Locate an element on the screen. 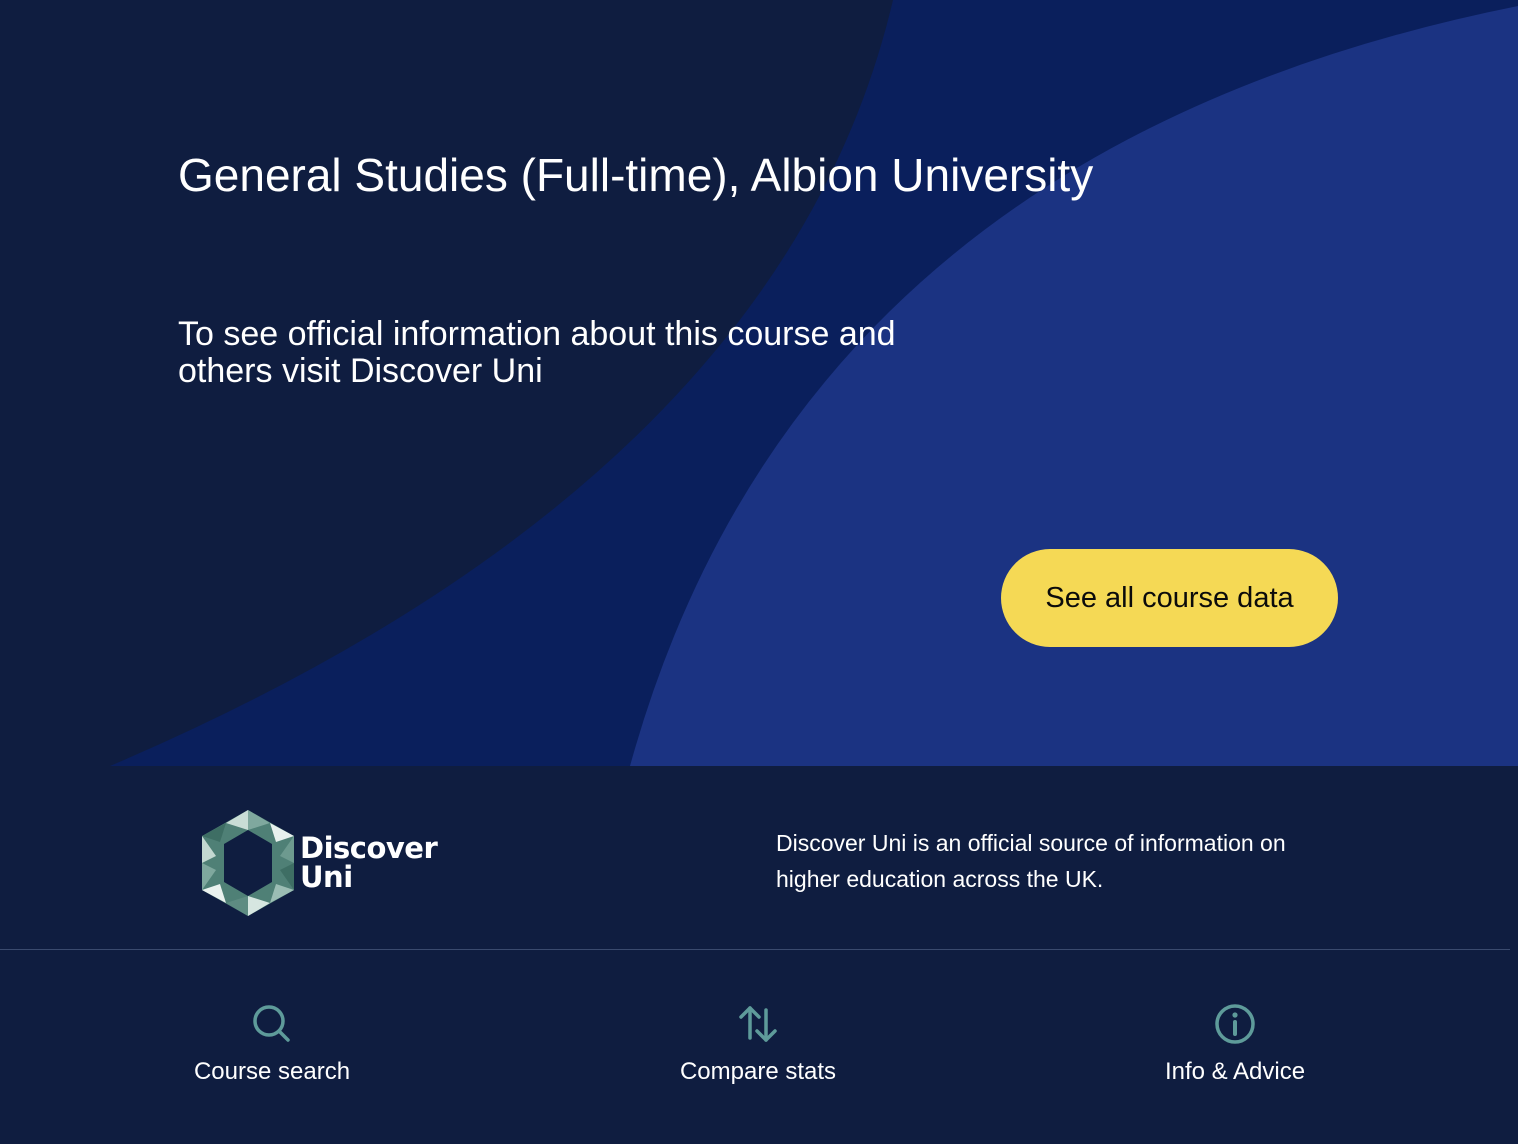  see-all-course-data-button: See all course data is located at coordinates (1169, 598).